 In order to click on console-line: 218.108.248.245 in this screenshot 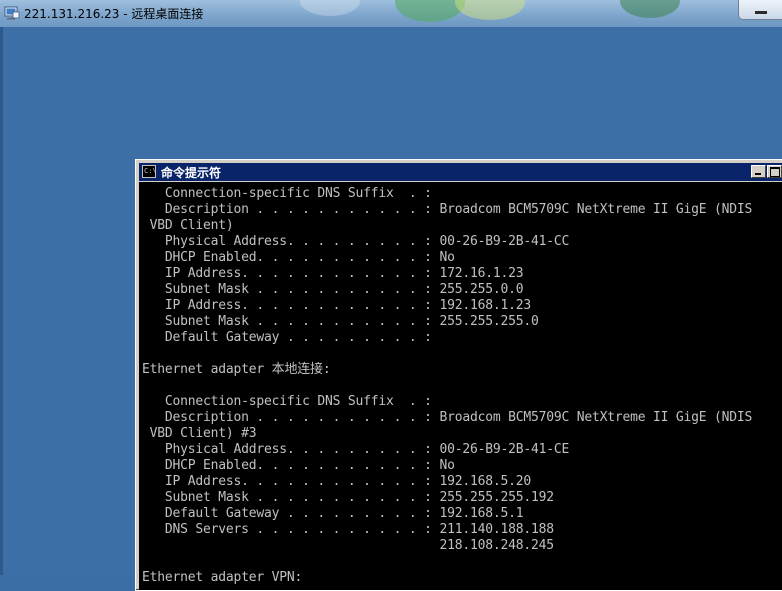, I will do `click(348, 545)`.